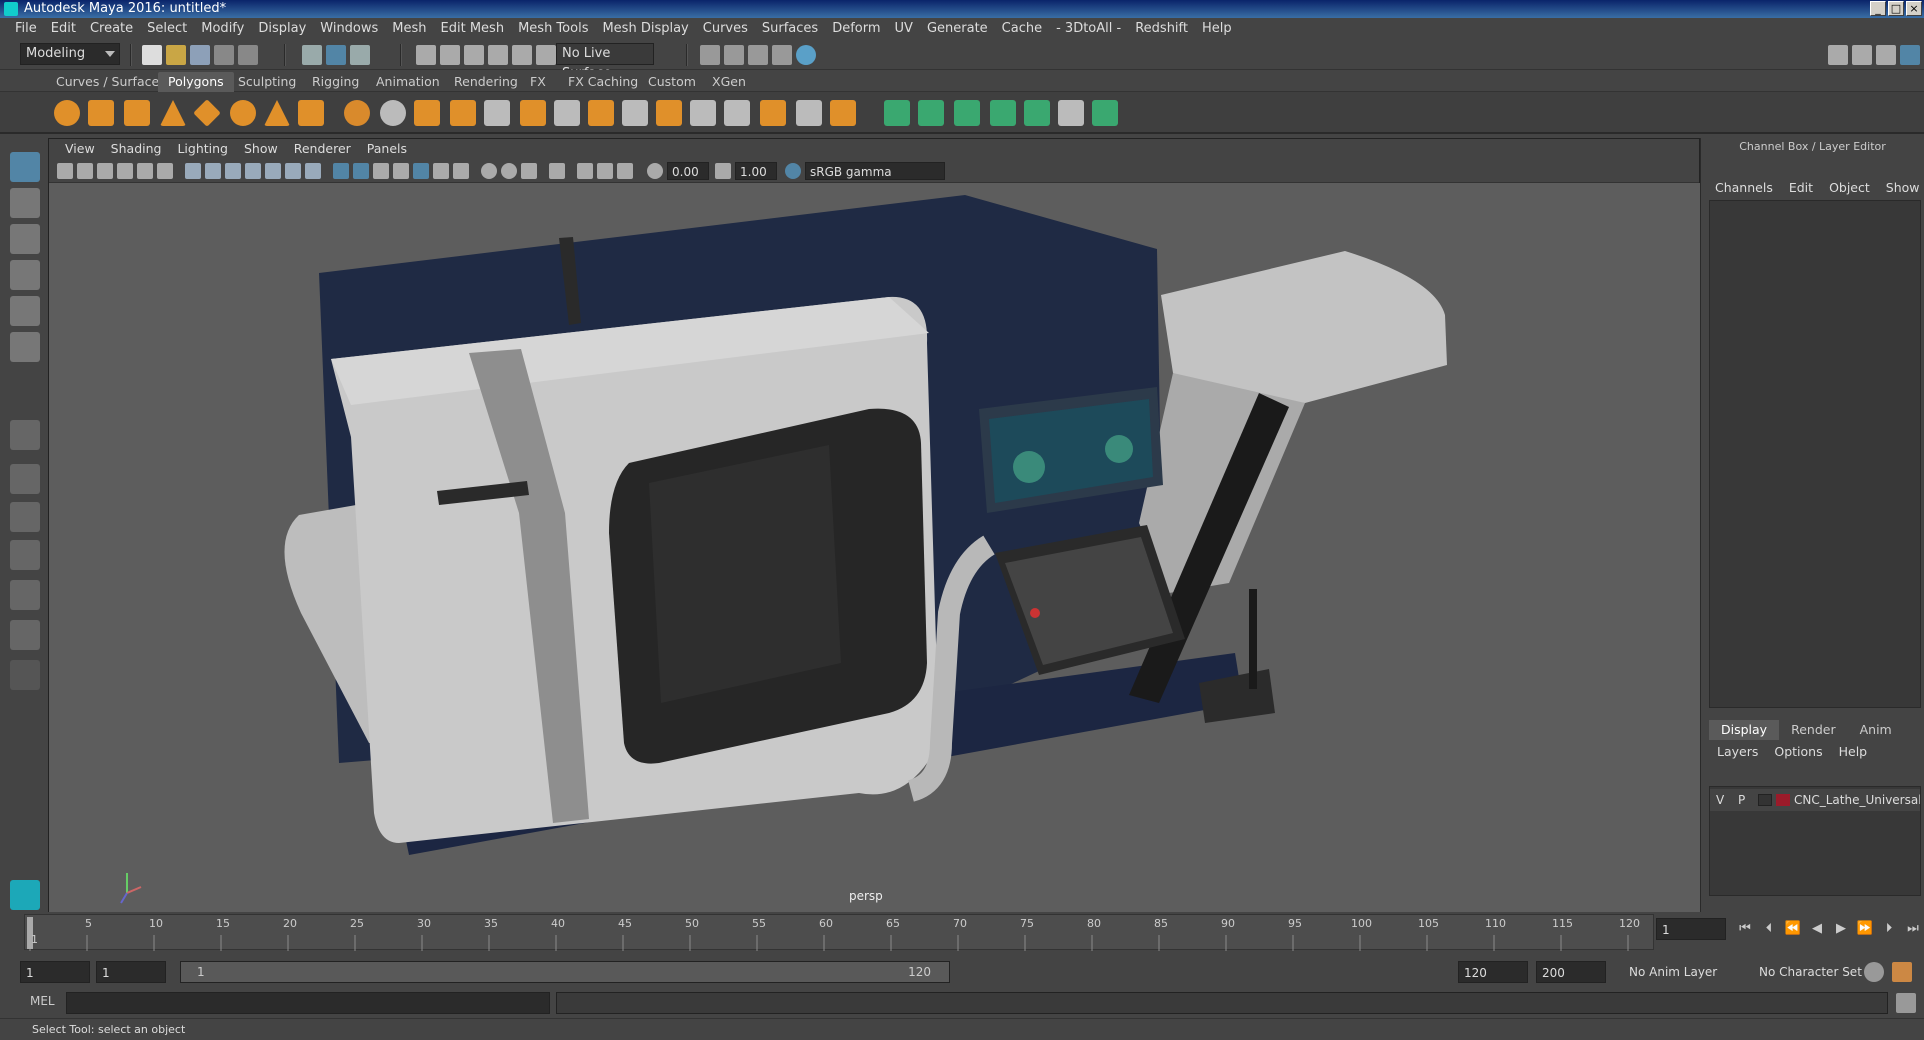 This screenshot has width=1924, height=1040. Describe the element at coordinates (1745, 929) in the screenshot. I see `go-to-start-icon: ⏮` at that location.